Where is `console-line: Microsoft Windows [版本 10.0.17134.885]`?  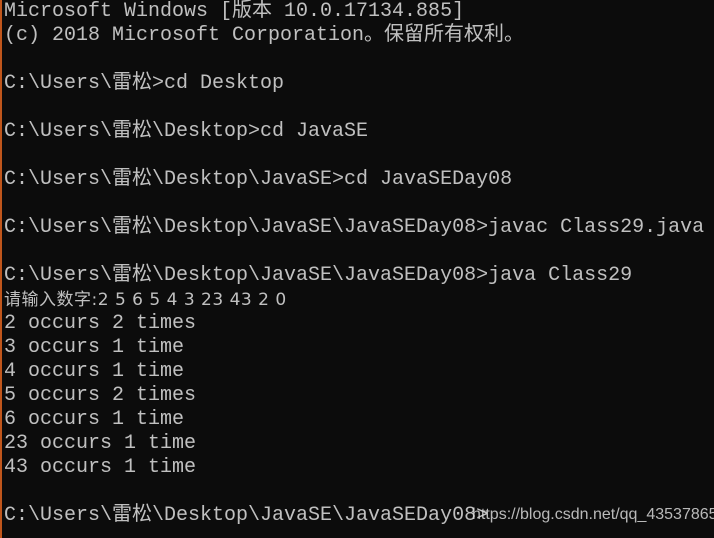 console-line: Microsoft Windows [版本 10.0.17134.885] is located at coordinates (234, 11).